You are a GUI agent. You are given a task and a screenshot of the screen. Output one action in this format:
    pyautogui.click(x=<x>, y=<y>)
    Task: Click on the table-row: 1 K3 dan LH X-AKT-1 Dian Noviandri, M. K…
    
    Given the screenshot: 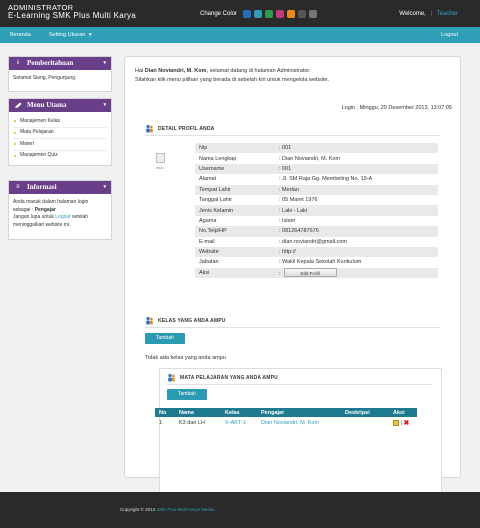 What is the action you would take?
    pyautogui.click(x=286, y=422)
    